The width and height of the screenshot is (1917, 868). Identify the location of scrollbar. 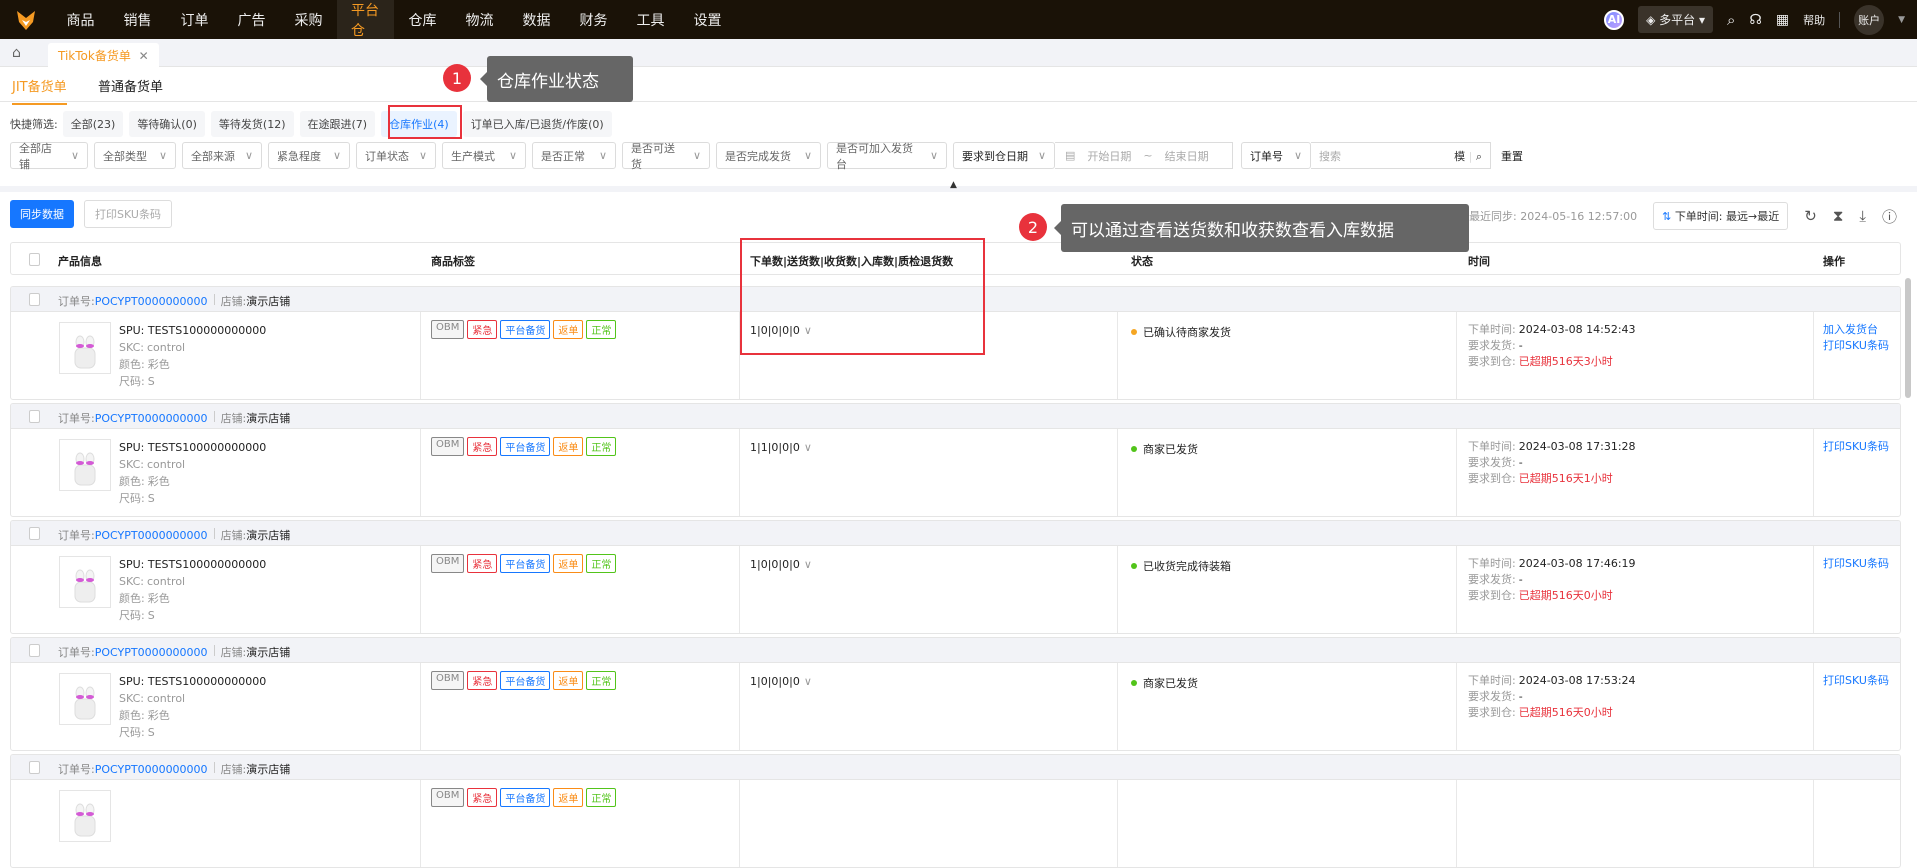
(1908, 338).